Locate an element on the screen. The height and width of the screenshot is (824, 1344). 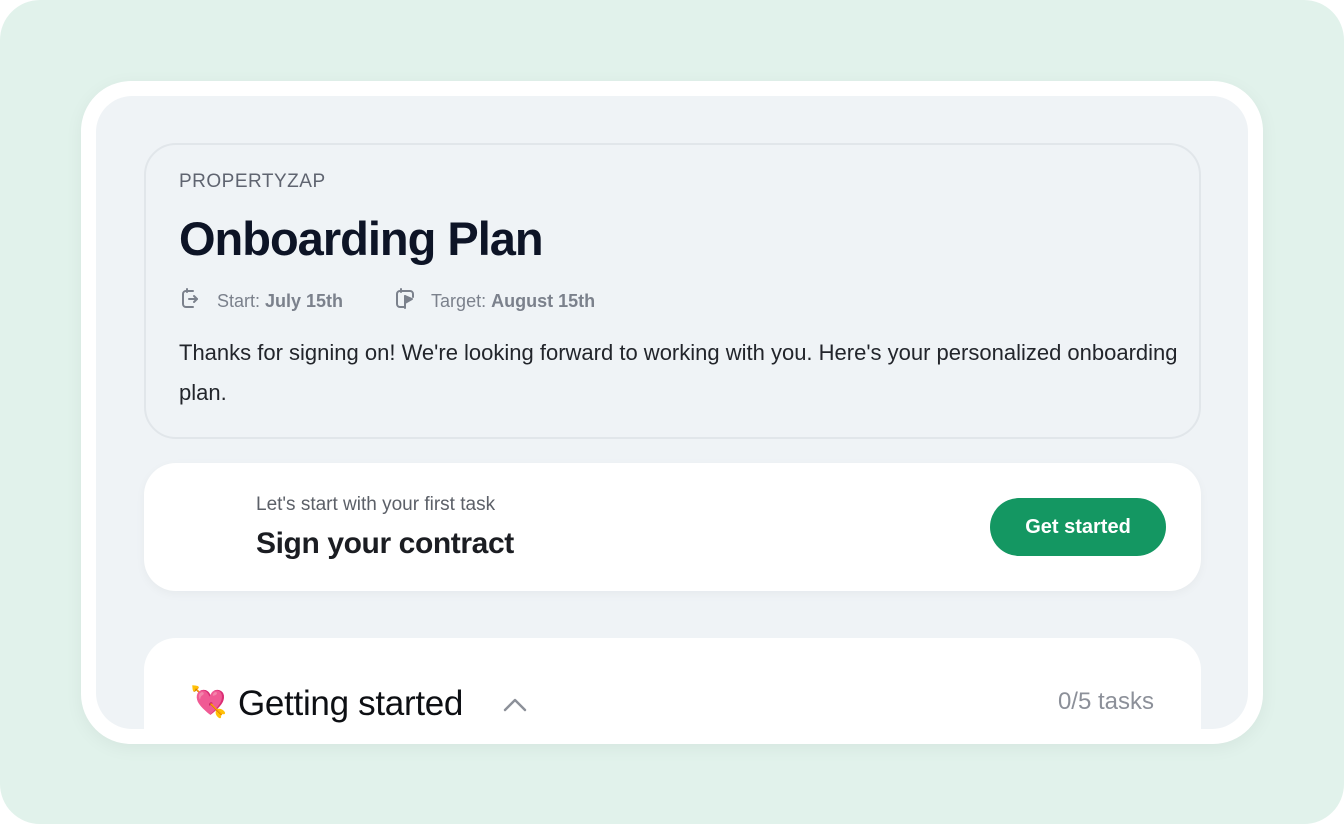
chevron-up-icon is located at coordinates (515, 705).